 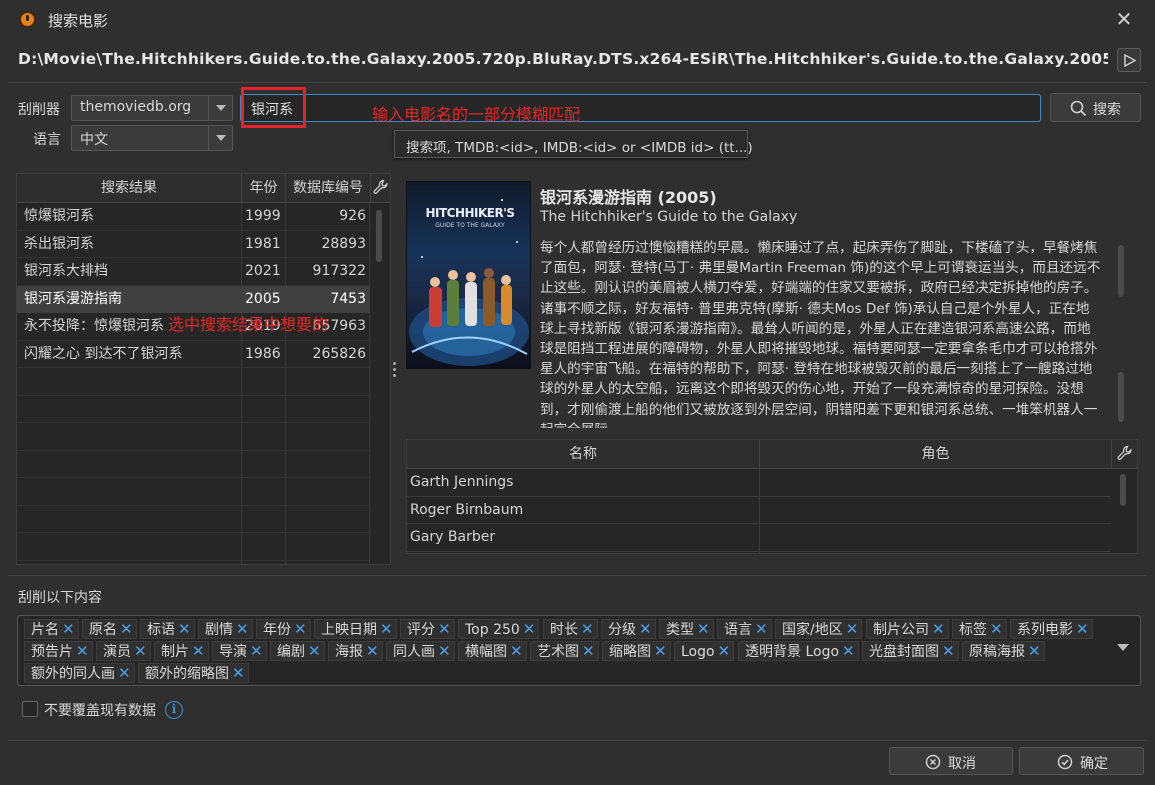 What do you see at coordinates (640, 108) in the screenshot?
I see `search-input` at bounding box center [640, 108].